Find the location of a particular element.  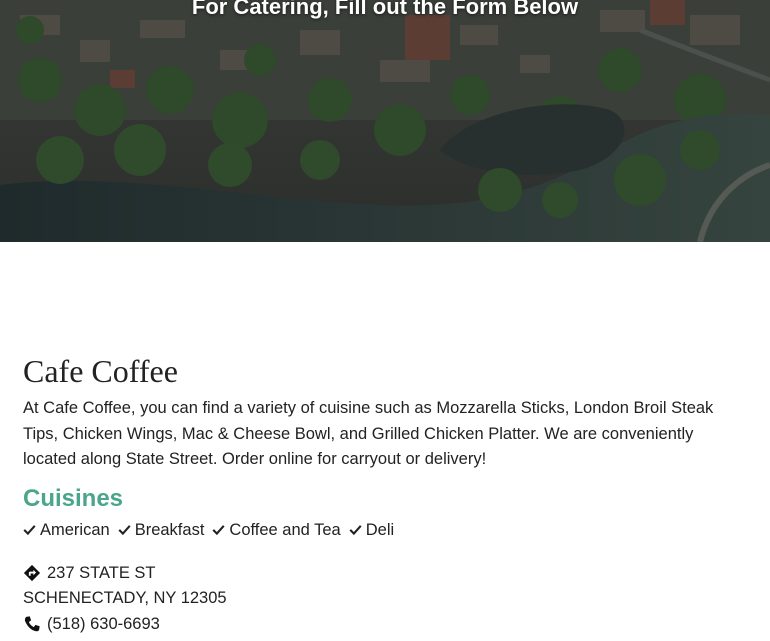

cuisine-item: American is located at coordinates (66, 530).